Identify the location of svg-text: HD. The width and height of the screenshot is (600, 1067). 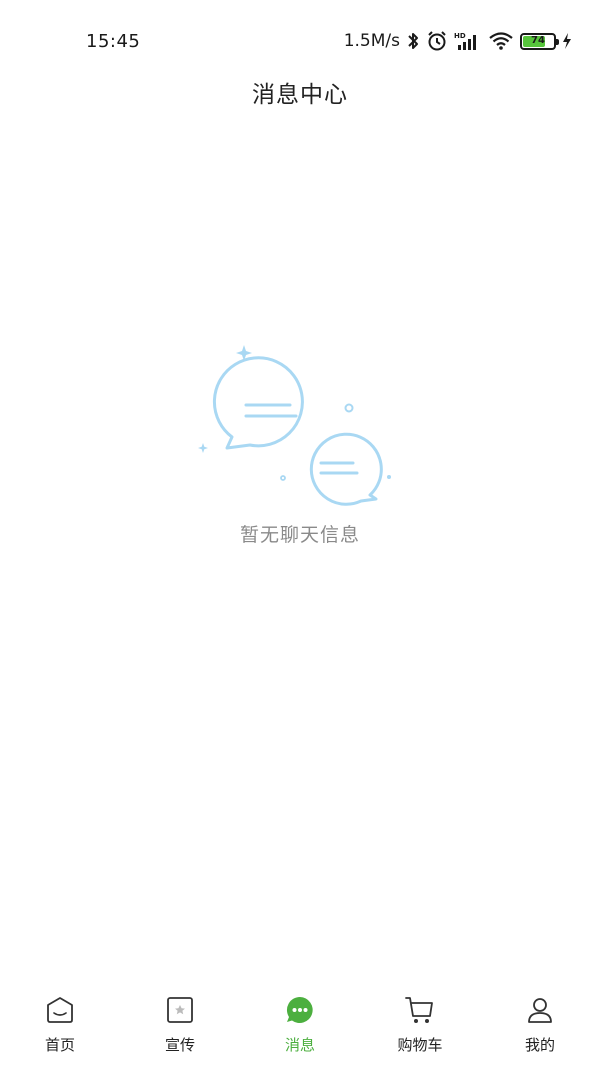
(460, 36).